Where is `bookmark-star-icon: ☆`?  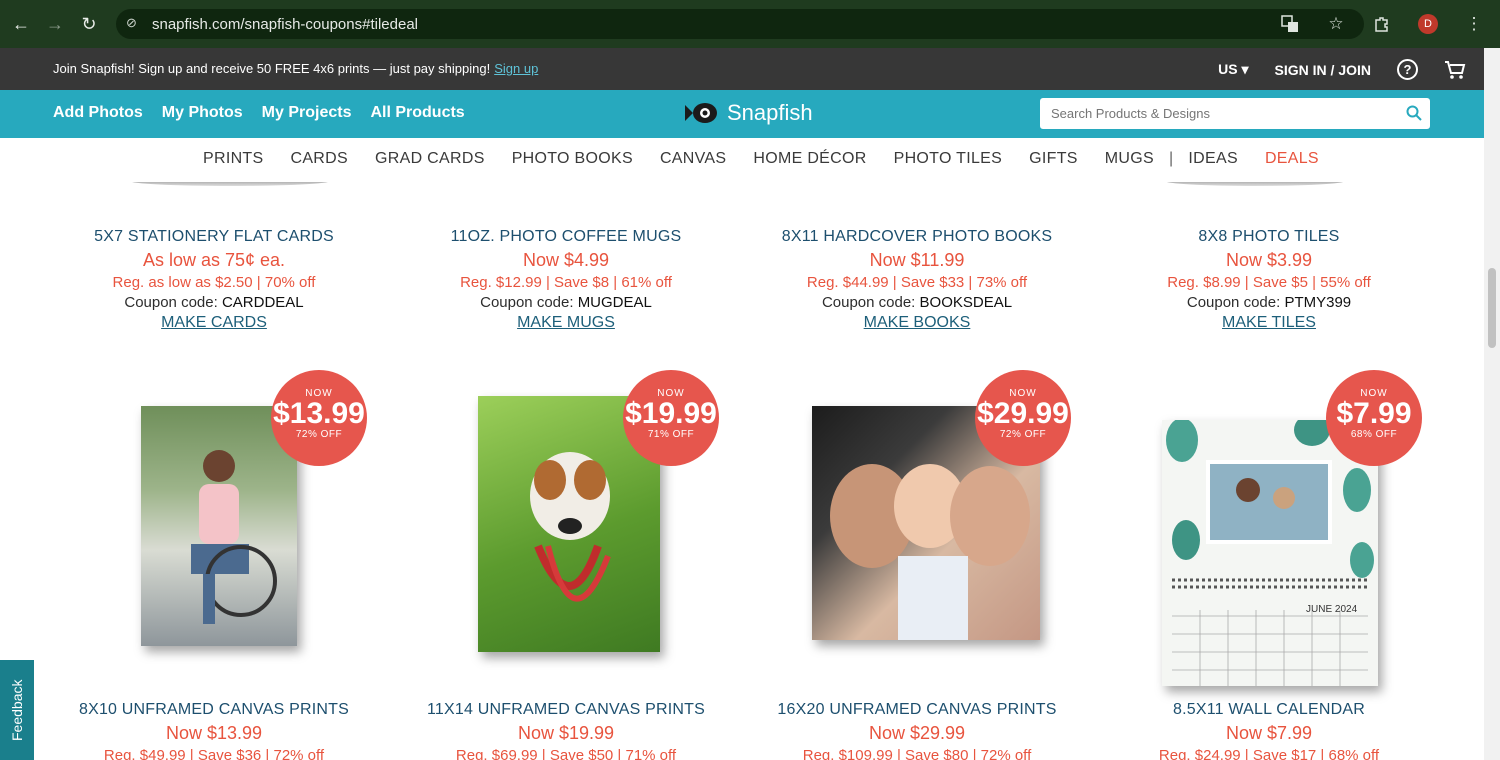
bookmark-star-icon: ☆ is located at coordinates (1336, 24).